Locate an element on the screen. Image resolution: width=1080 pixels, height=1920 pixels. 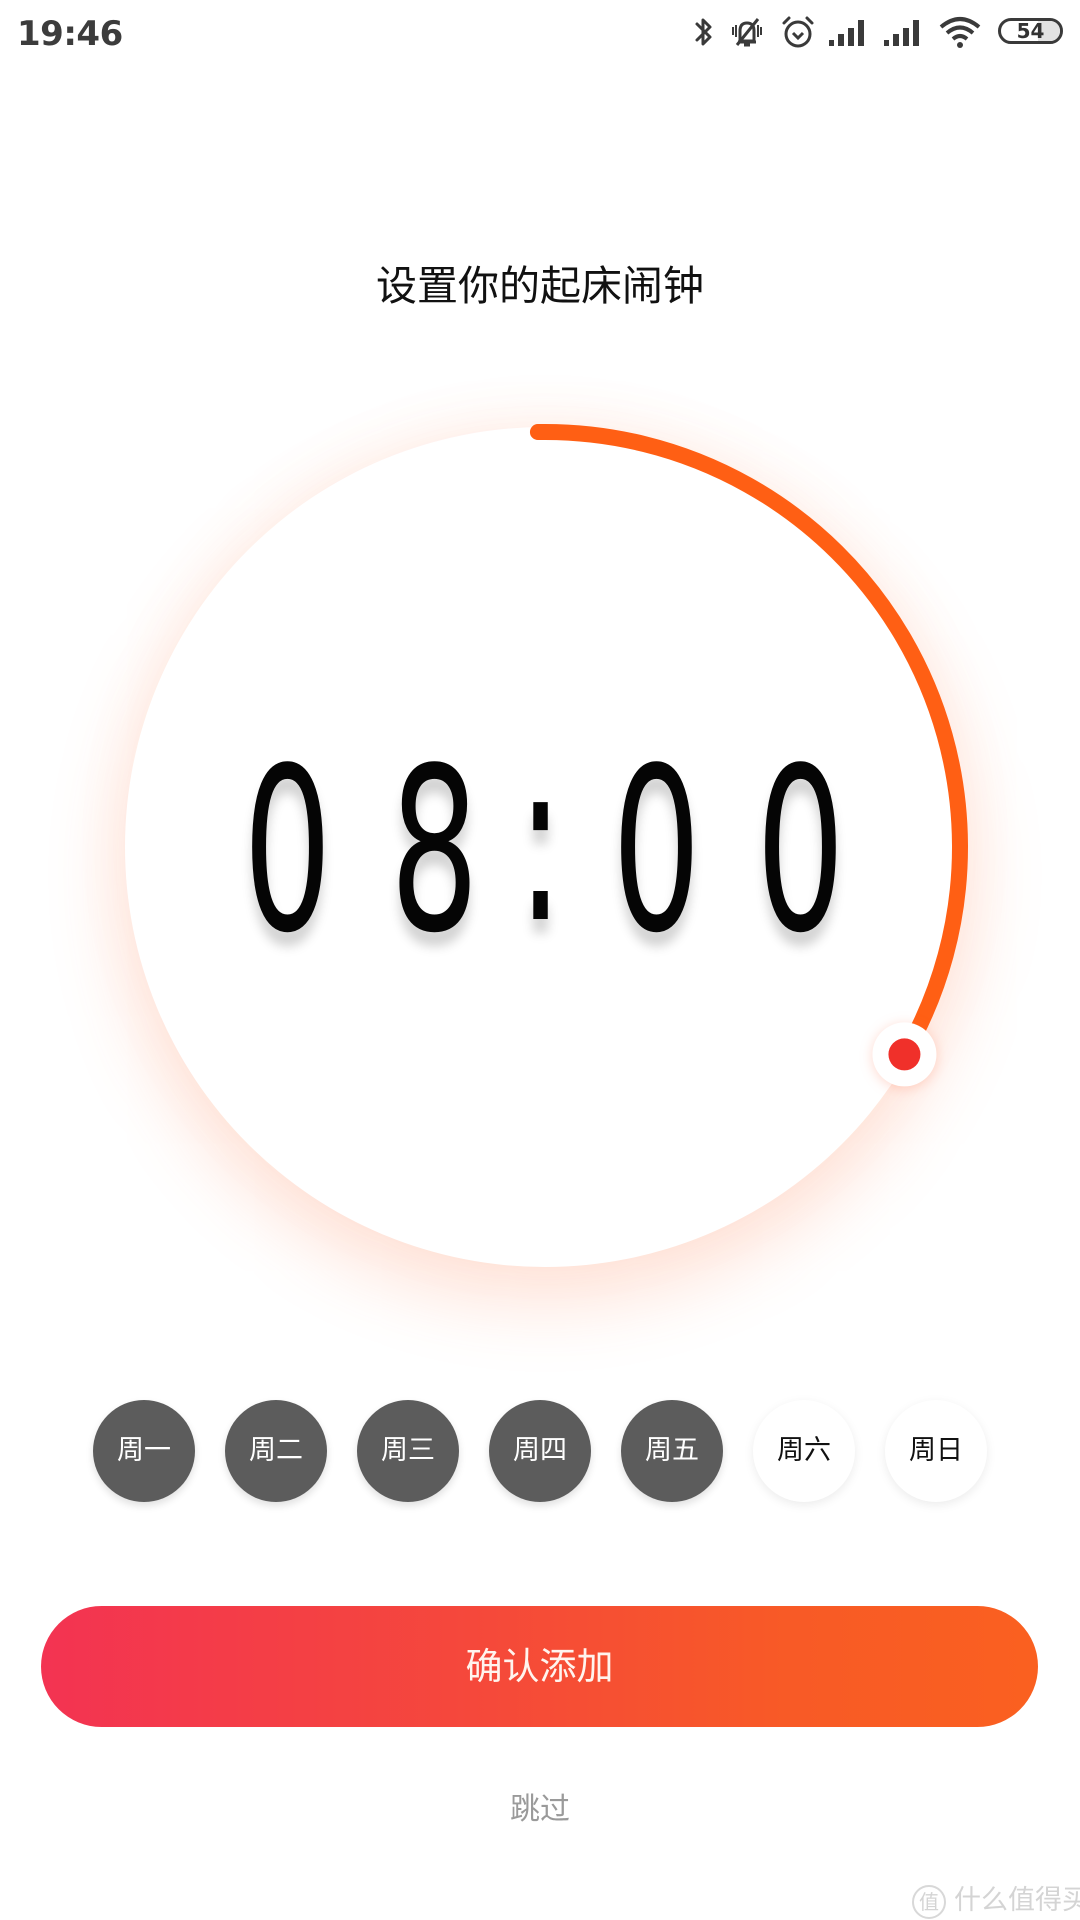
watermark-text: 什么值得买 is located at coordinates (1017, 1900).